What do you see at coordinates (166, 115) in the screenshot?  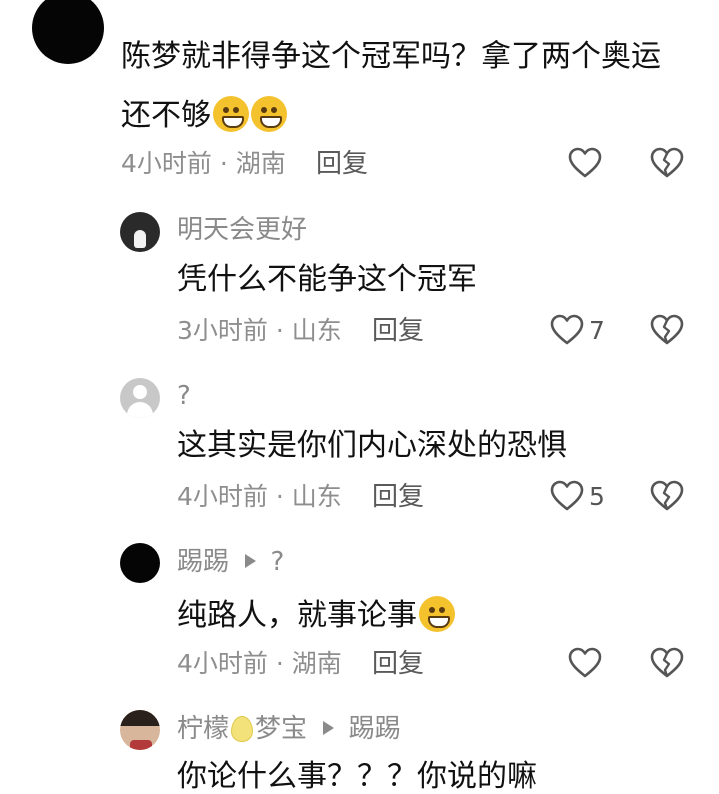 I see `comment-text-cont: 还不够` at bounding box center [166, 115].